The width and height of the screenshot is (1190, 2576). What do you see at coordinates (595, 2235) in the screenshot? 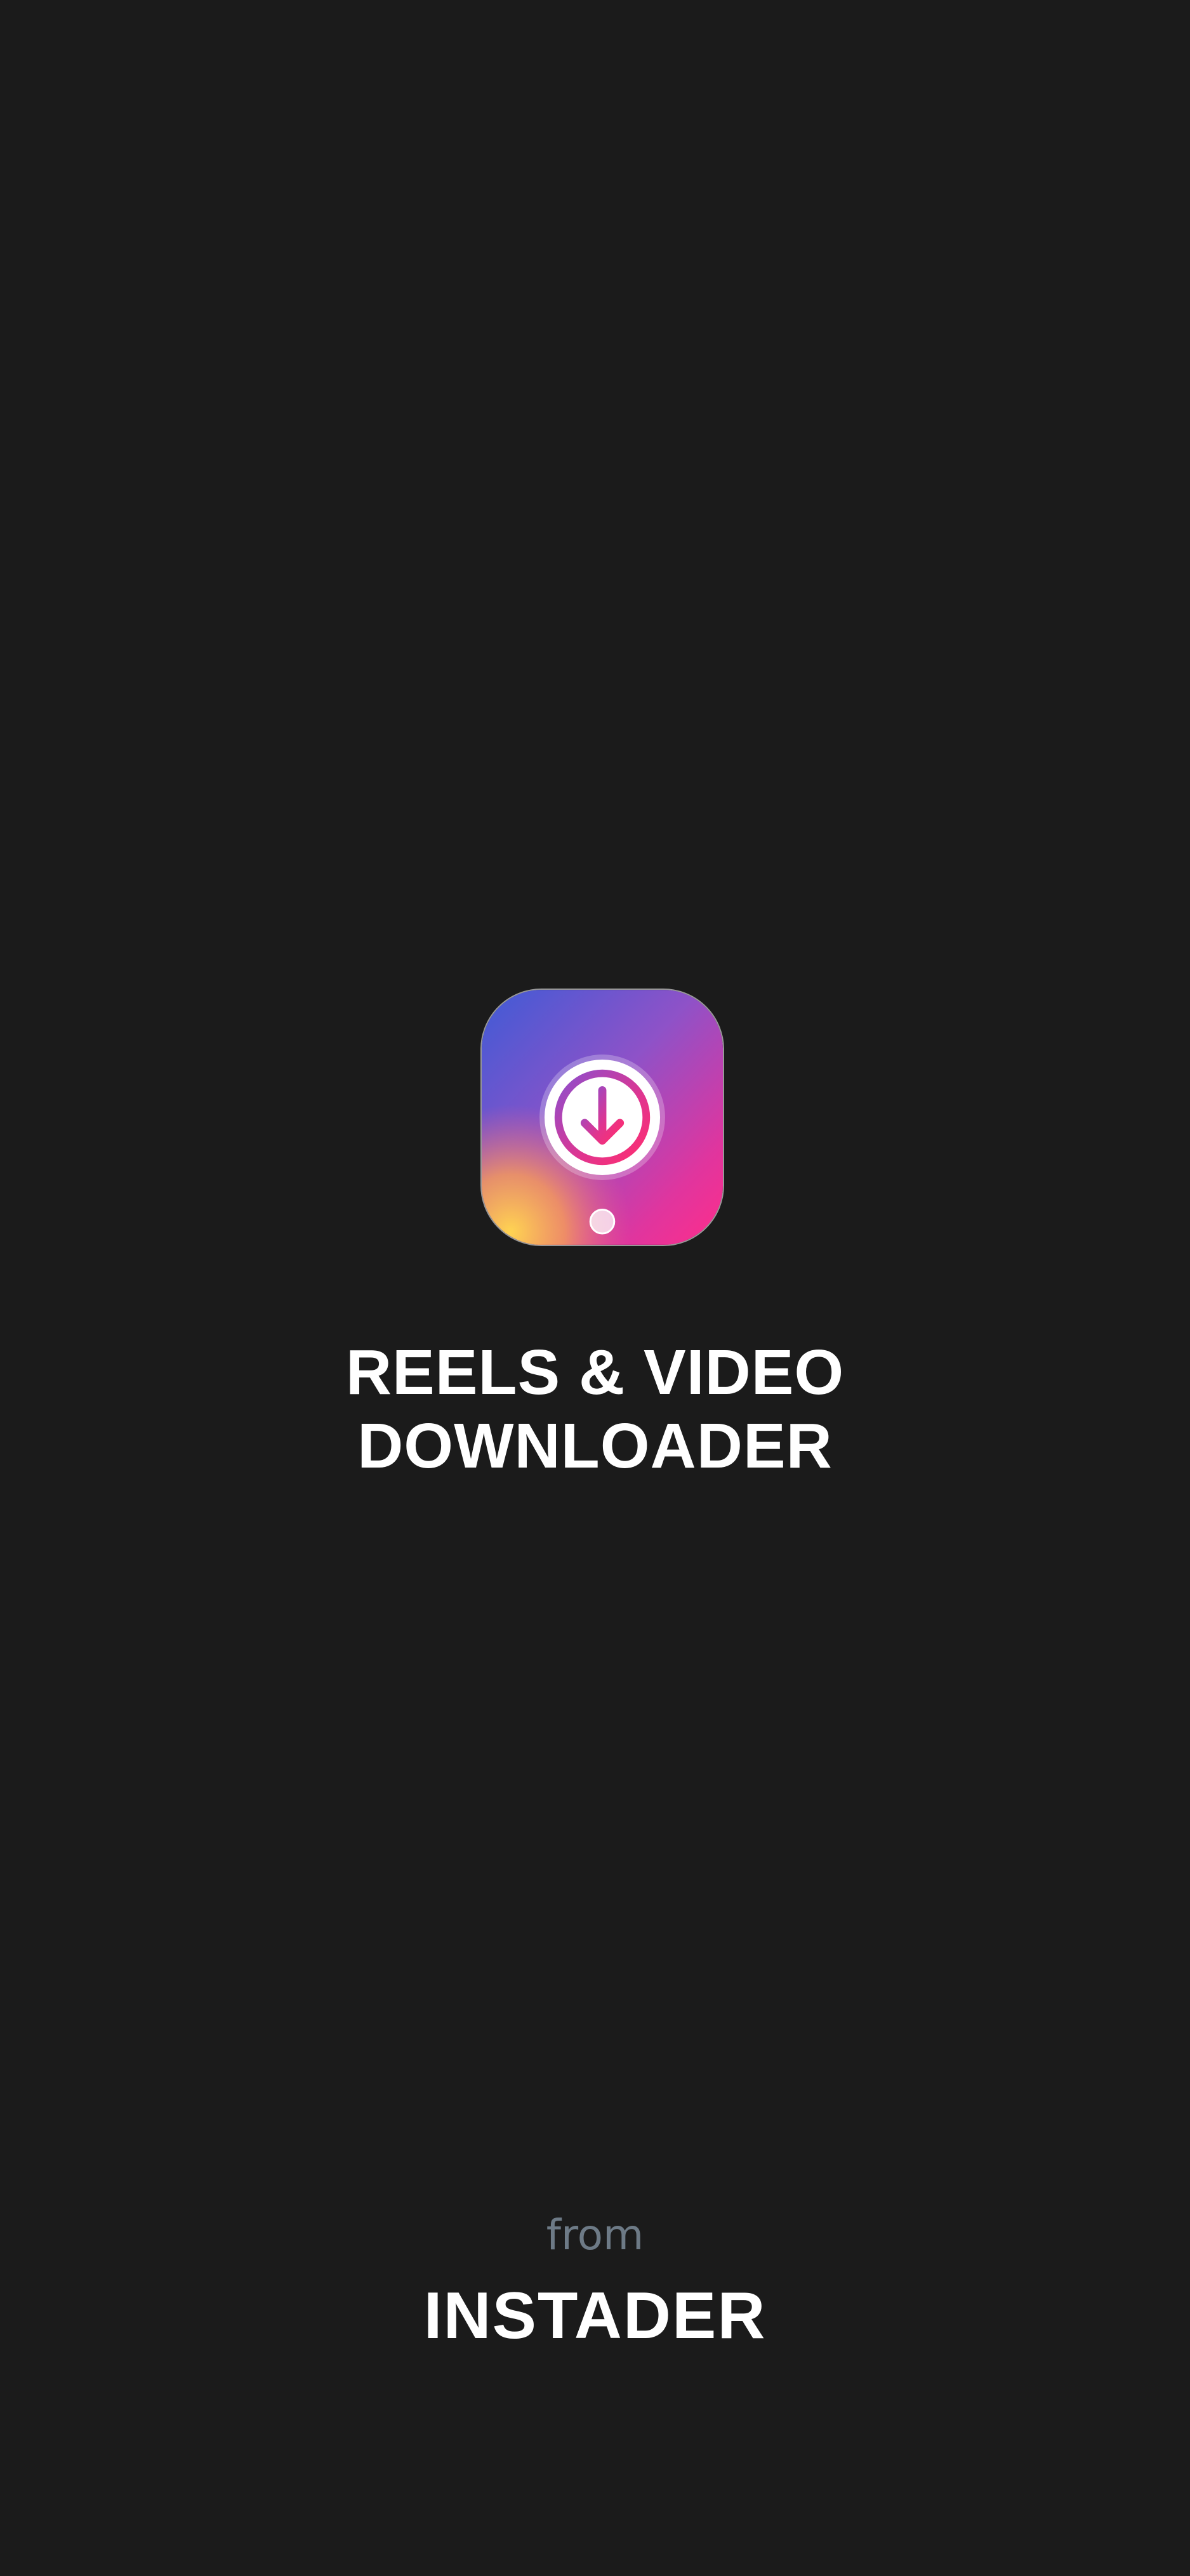
I see `from-label: from` at bounding box center [595, 2235].